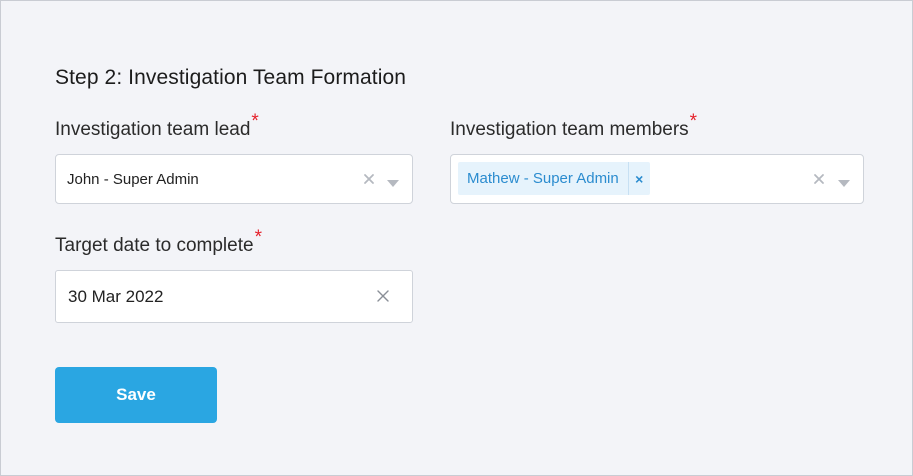  Describe the element at coordinates (657, 179) in the screenshot. I see `team-members-multiselect: Mathew - Super Admin ×` at that location.